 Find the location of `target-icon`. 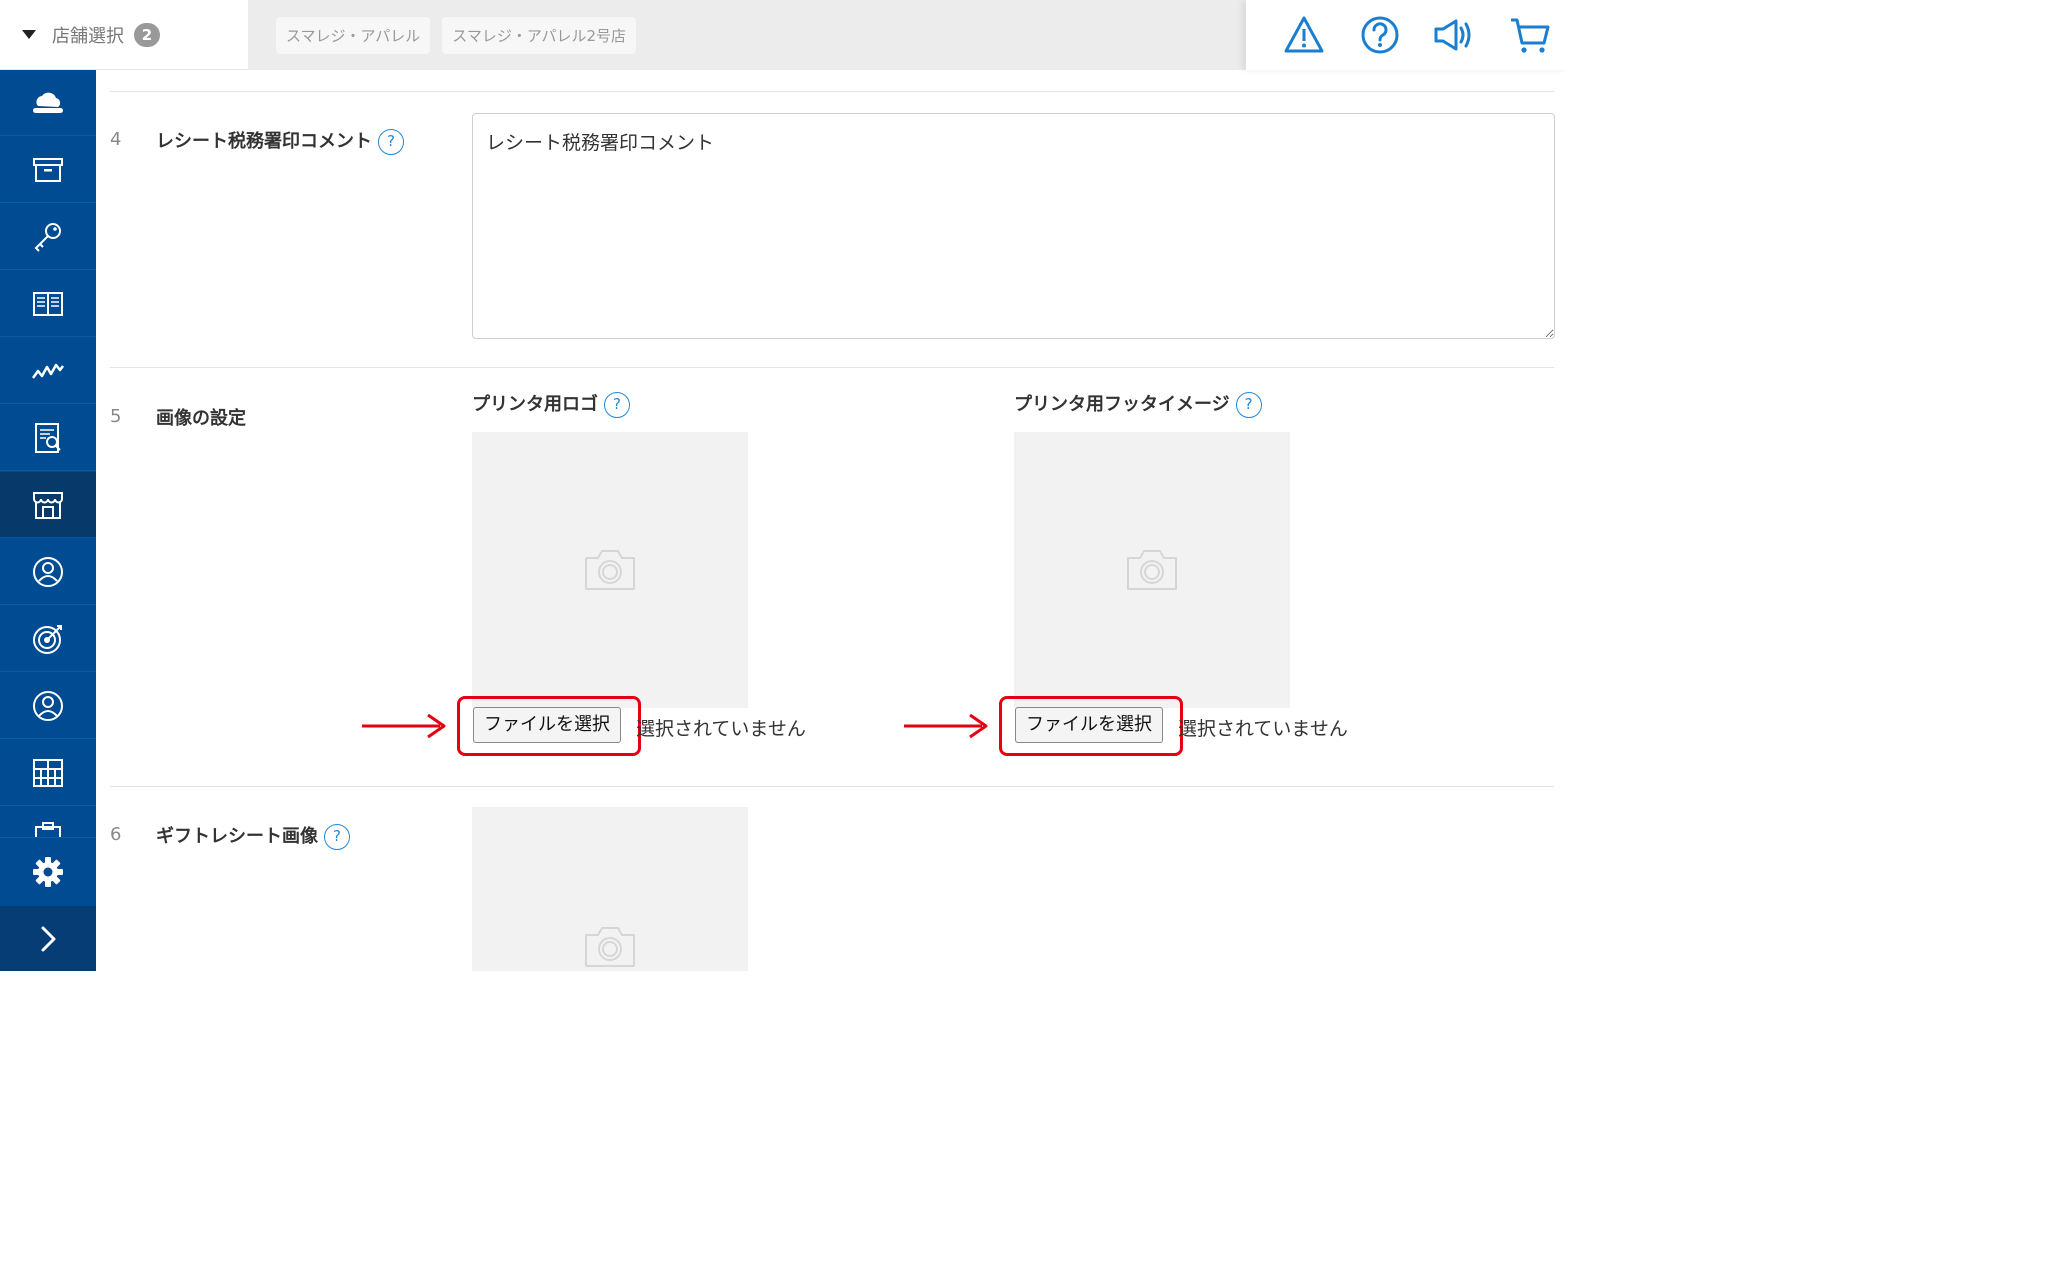

target-icon is located at coordinates (47, 639).